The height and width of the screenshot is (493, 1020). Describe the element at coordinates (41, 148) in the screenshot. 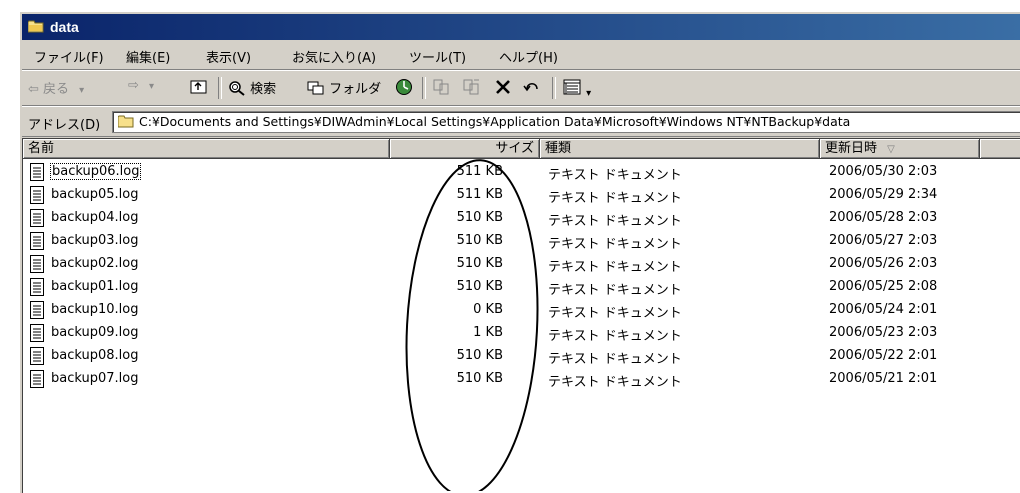

I see `column-name-label: 名前` at that location.